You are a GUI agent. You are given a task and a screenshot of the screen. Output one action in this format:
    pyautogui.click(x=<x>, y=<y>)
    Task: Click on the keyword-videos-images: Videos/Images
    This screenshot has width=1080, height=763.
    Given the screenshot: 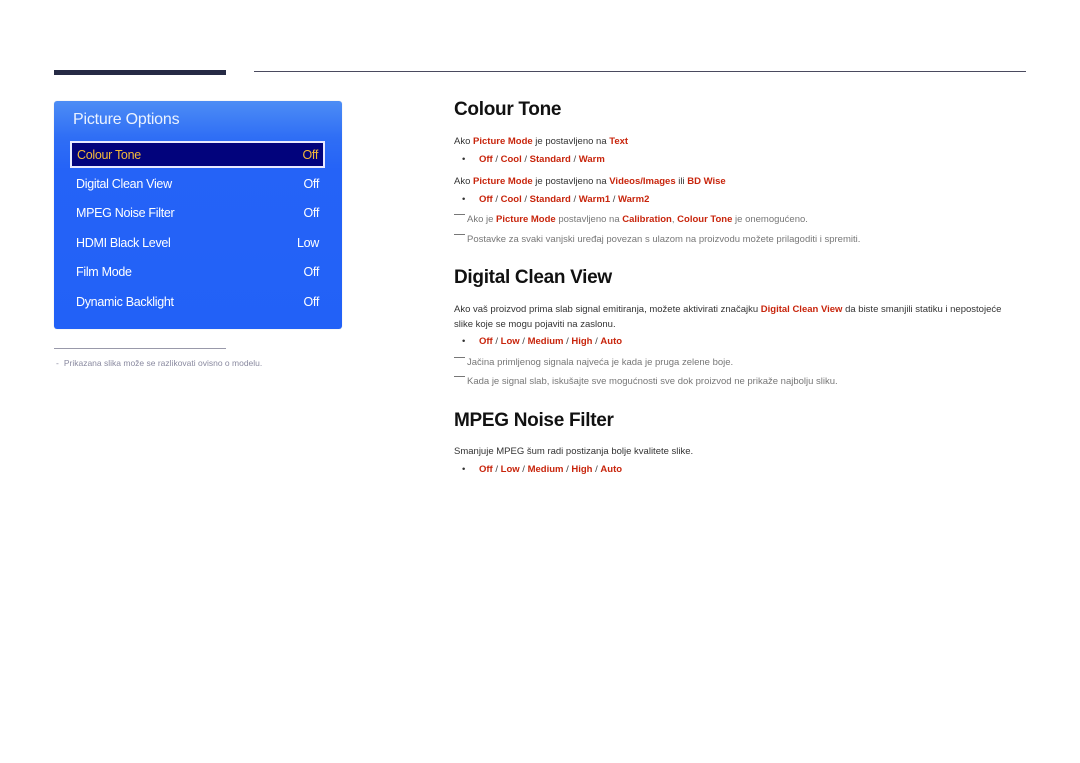 What is the action you would take?
    pyautogui.click(x=642, y=181)
    